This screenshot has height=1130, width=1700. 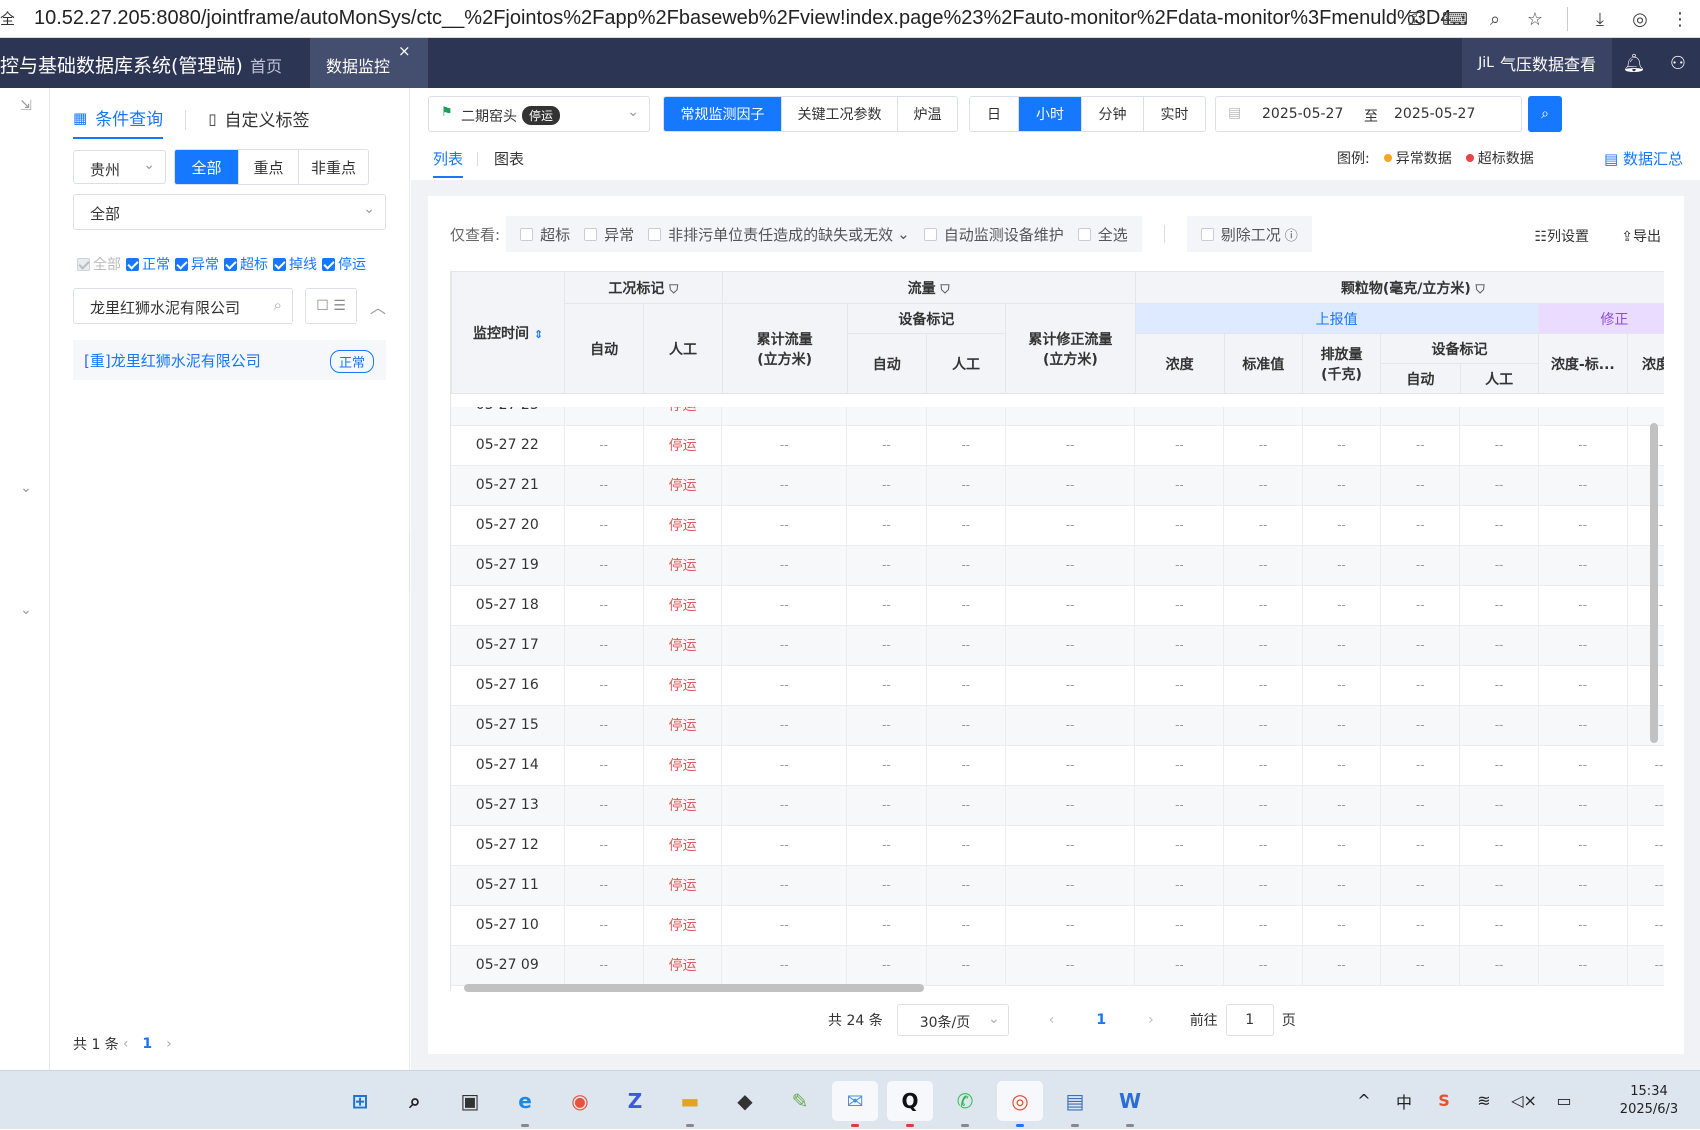 I want to click on qq-icon: Q, so click(x=910, y=1104).